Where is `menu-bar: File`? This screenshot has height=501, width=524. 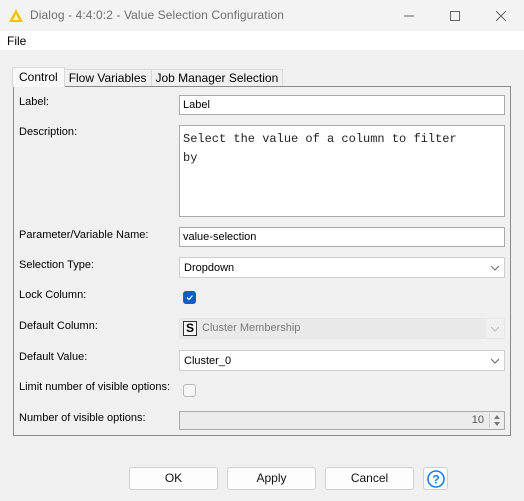 menu-bar: File is located at coordinates (262, 40).